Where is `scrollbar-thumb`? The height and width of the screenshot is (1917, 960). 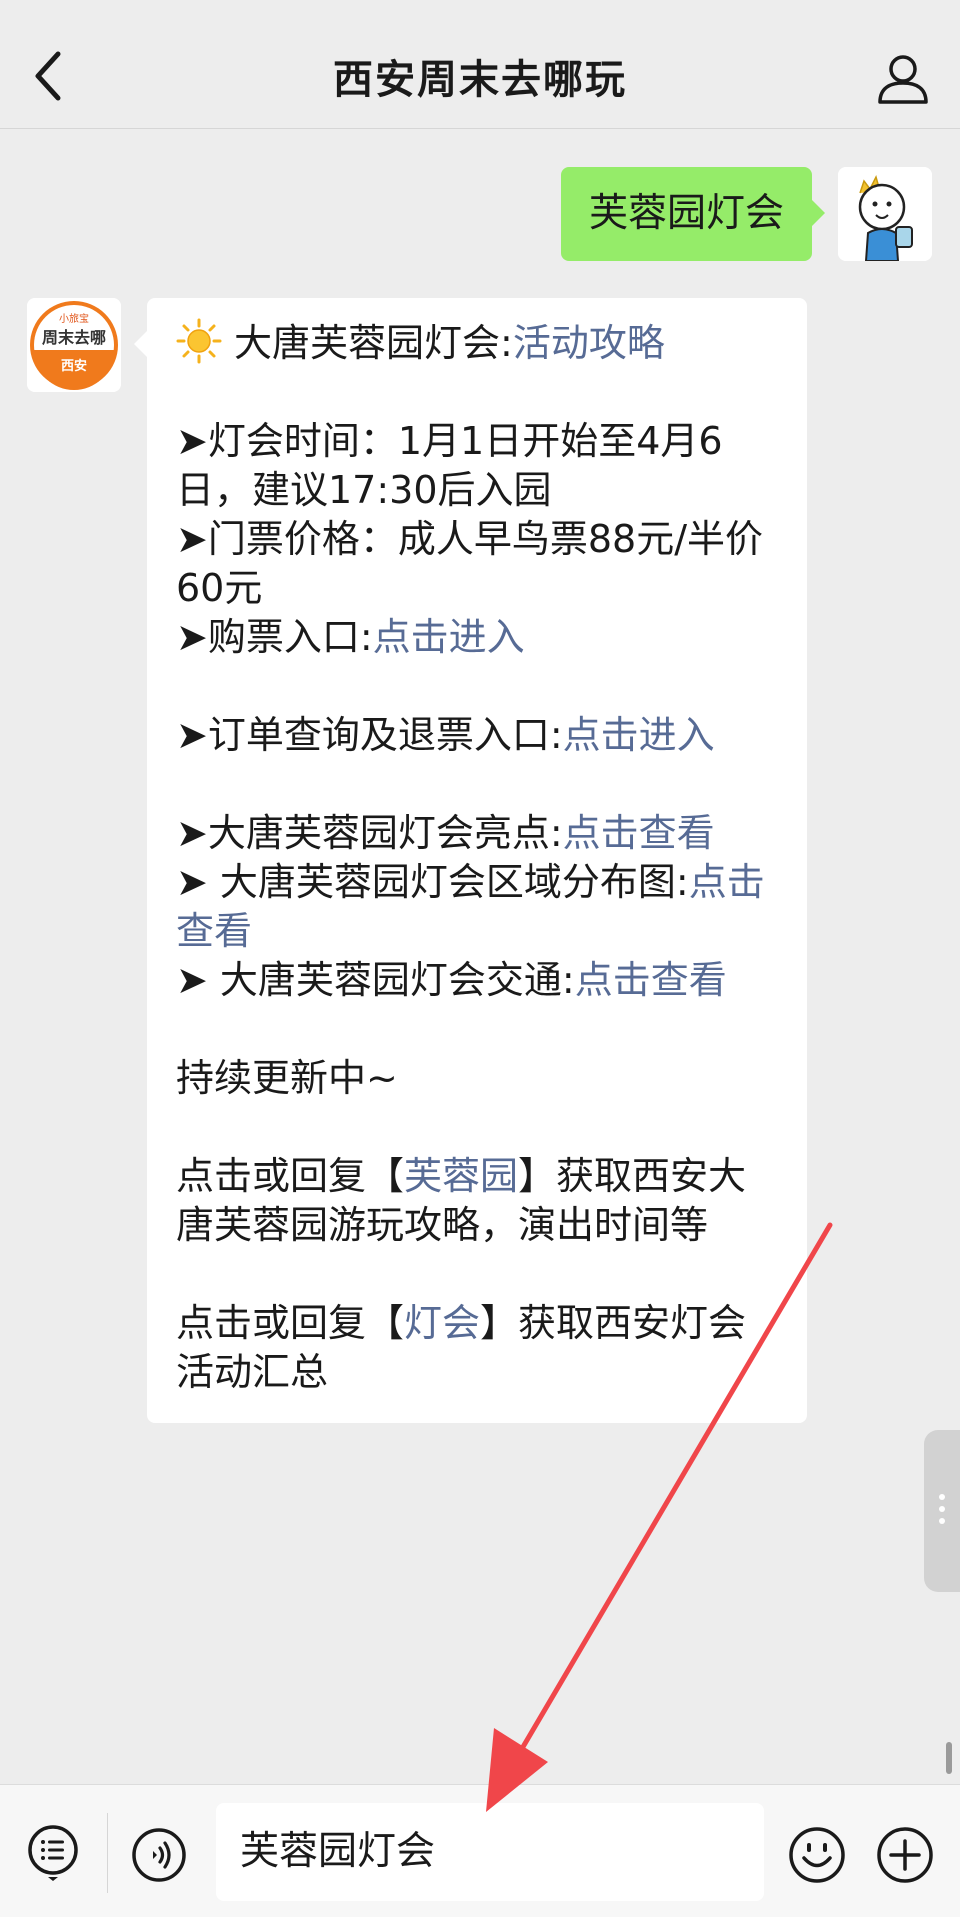 scrollbar-thumb is located at coordinates (949, 1758).